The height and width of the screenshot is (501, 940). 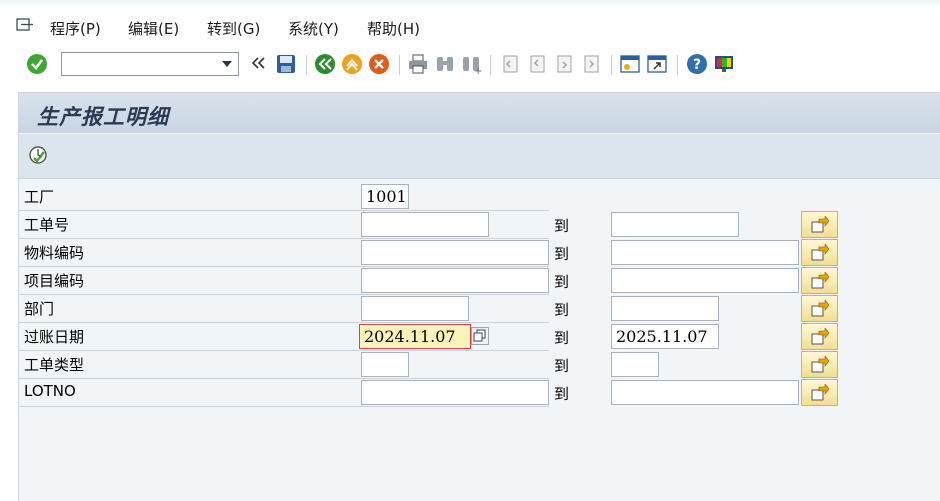 What do you see at coordinates (25, 25) in the screenshot?
I see `menu-icon` at bounding box center [25, 25].